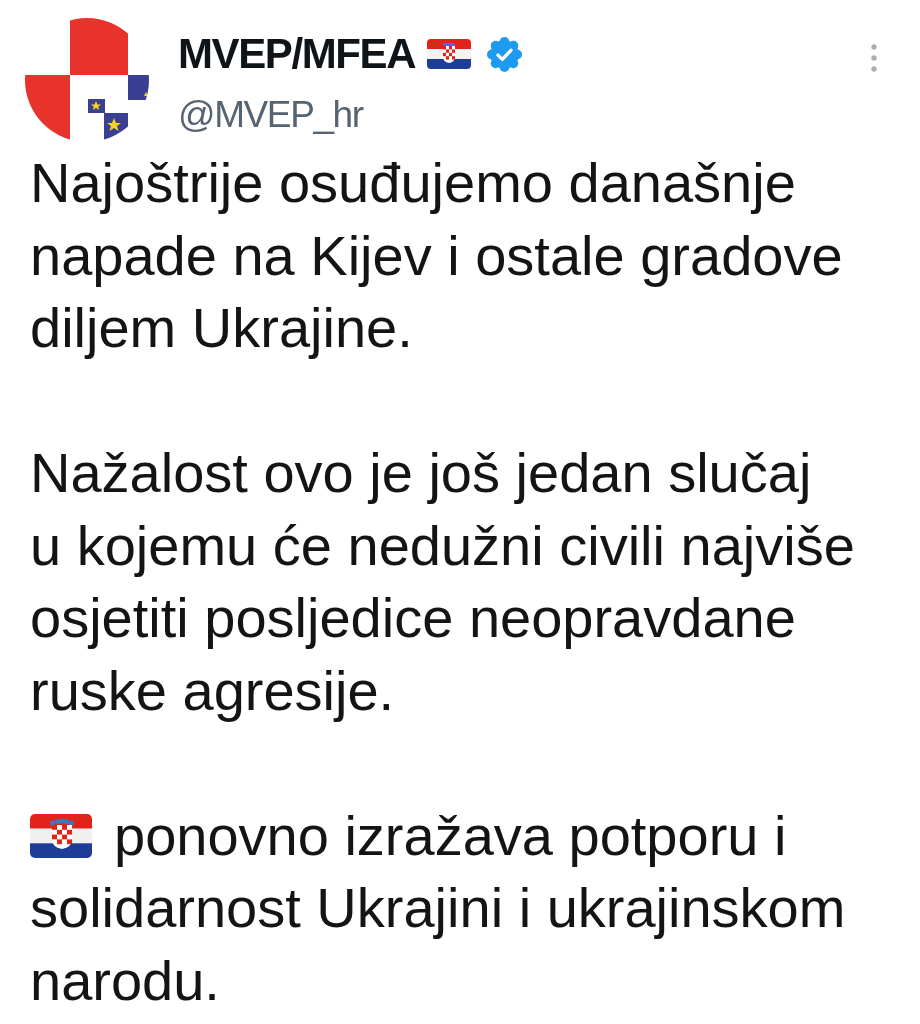 This screenshot has width=920, height=1024. What do you see at coordinates (297, 54) in the screenshot?
I see `display-name: MVEP/MFEA` at bounding box center [297, 54].